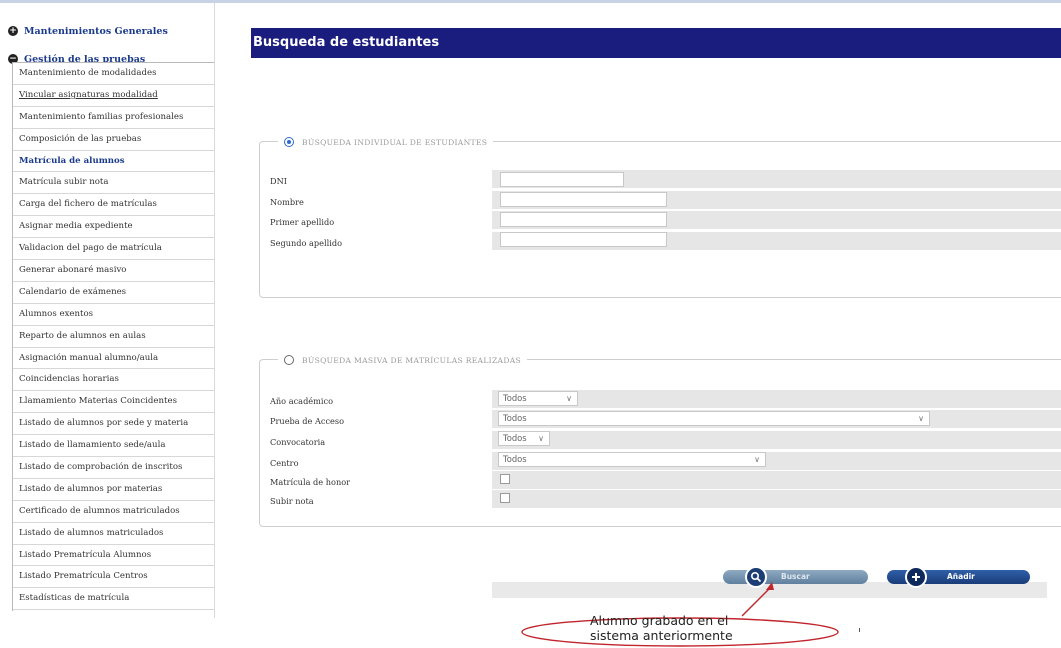 The width and height of the screenshot is (1061, 648). I want to click on convocatoria-select: Todos ∨, so click(524, 438).